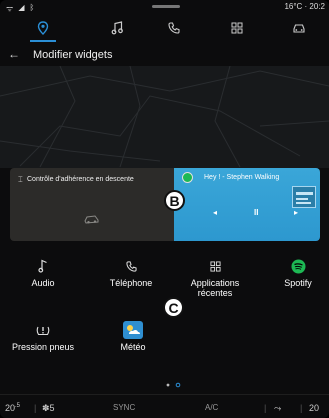  Describe the element at coordinates (14, 54) in the screenshot. I see `back-arrow-icon: ←` at that location.